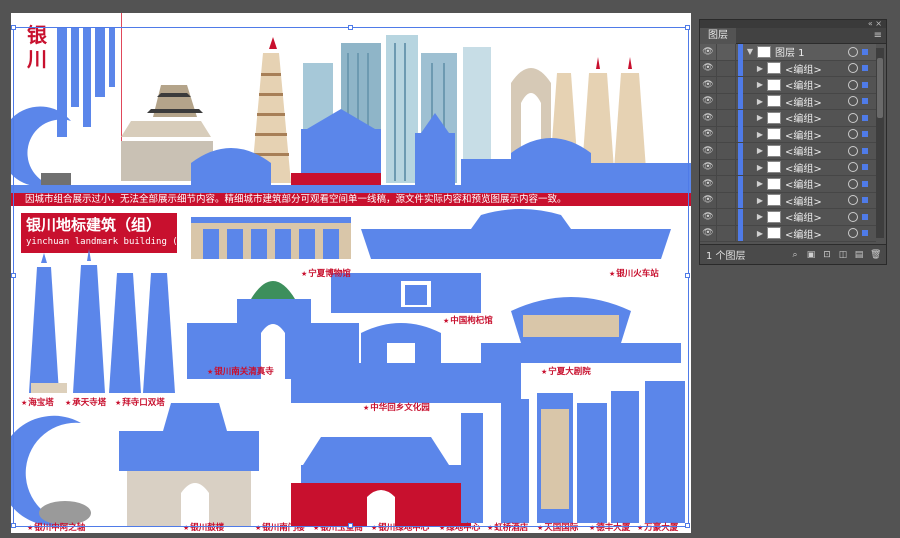  I want to click on layer-options-icon: ▤, so click(859, 255).